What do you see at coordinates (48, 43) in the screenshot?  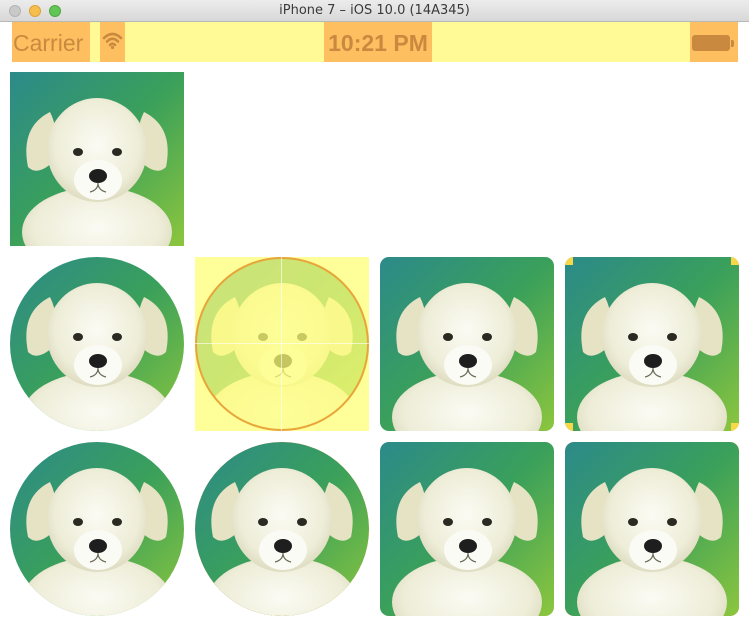 I see `carrier-label: Carrier` at bounding box center [48, 43].